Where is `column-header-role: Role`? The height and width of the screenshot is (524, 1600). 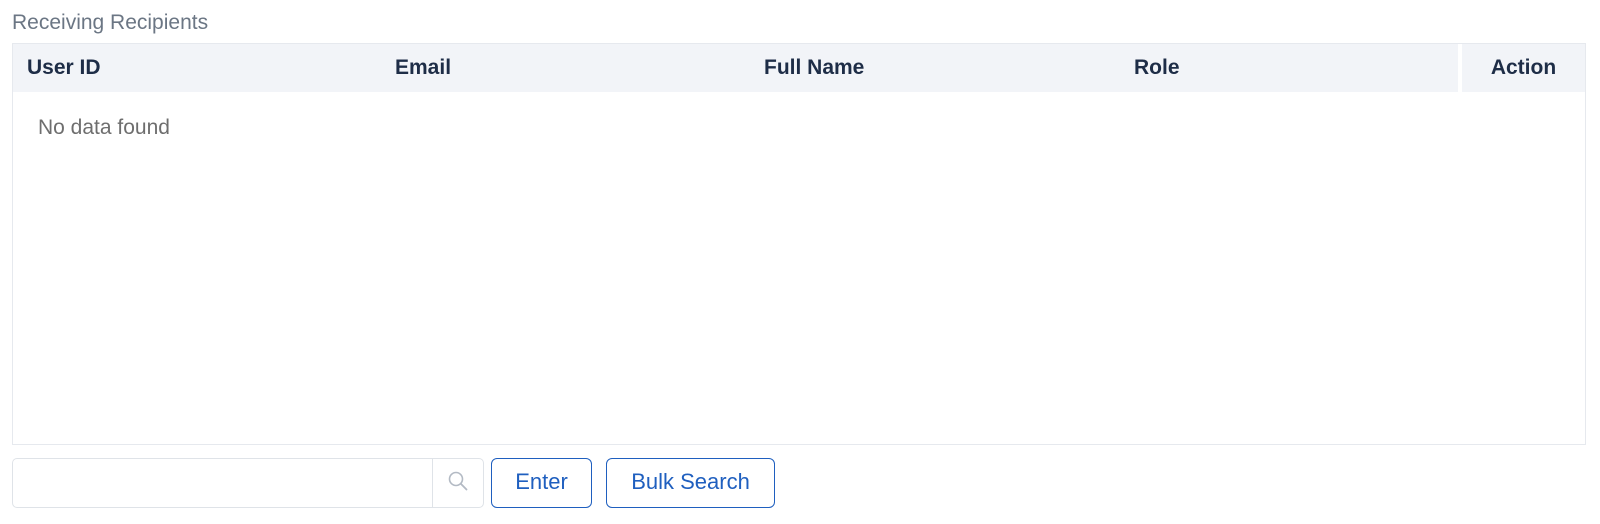
column-header-role: Role is located at coordinates (1157, 68).